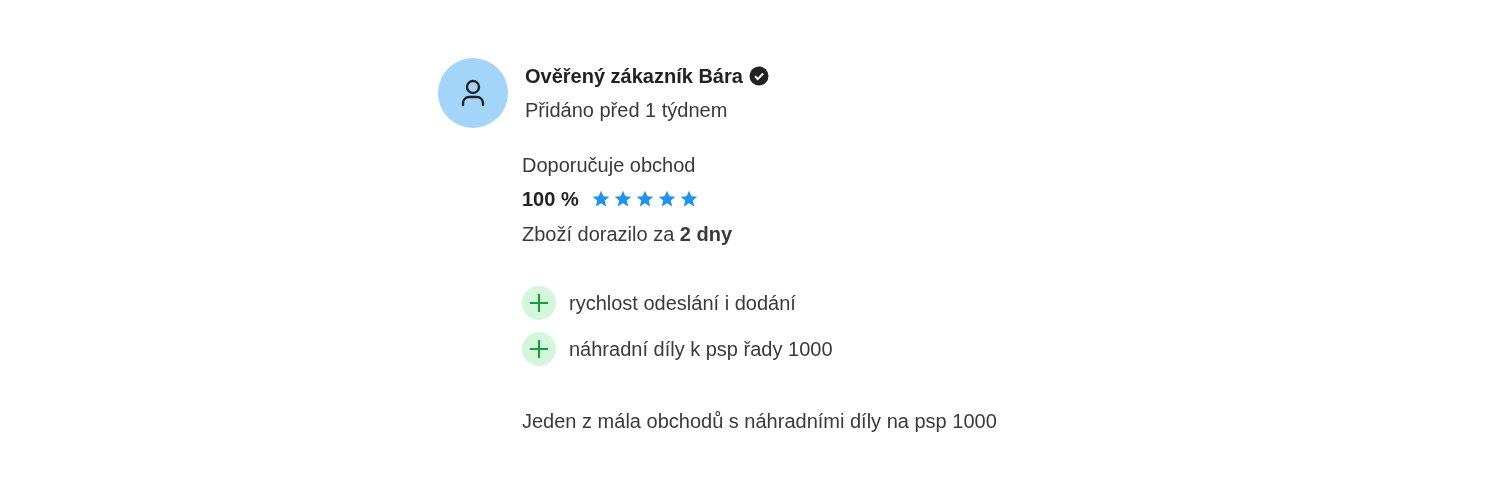  I want to click on recommend-label: Doporučuje obchod, so click(609, 165).